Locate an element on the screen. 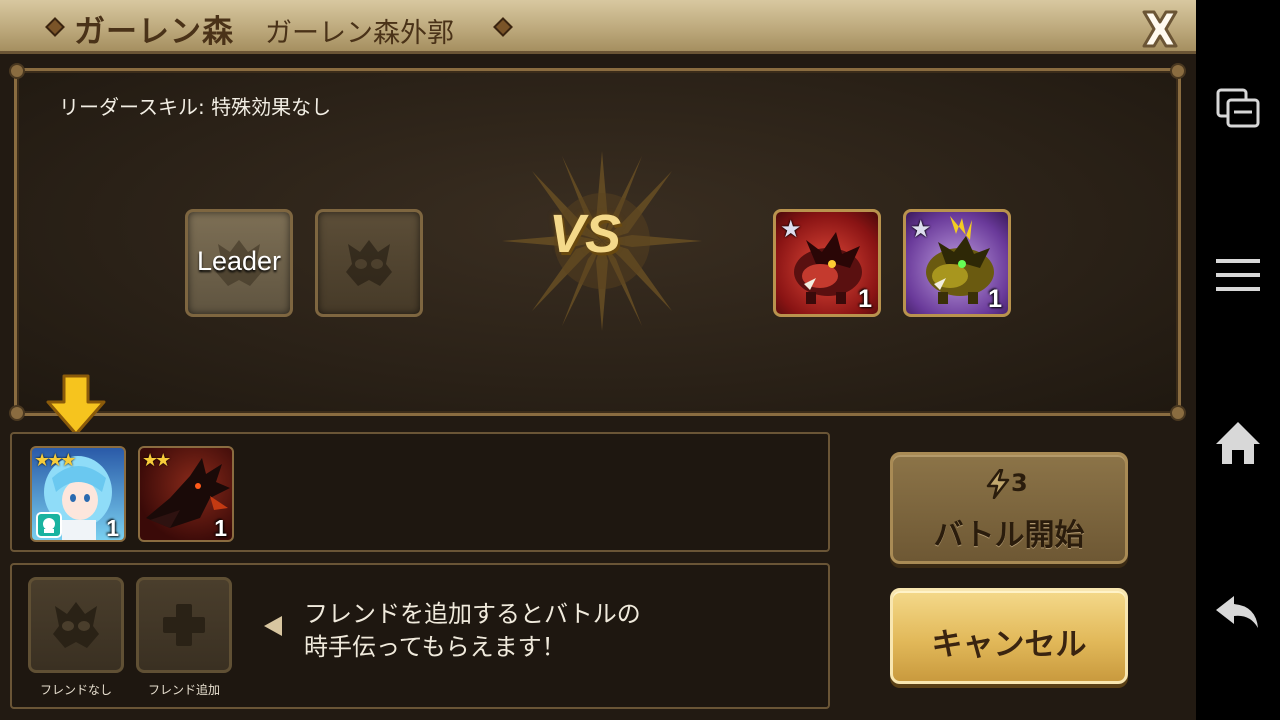 Image resolution: width=1280 pixels, height=720 pixels. vs-emblem: VS is located at coordinates (602, 241).